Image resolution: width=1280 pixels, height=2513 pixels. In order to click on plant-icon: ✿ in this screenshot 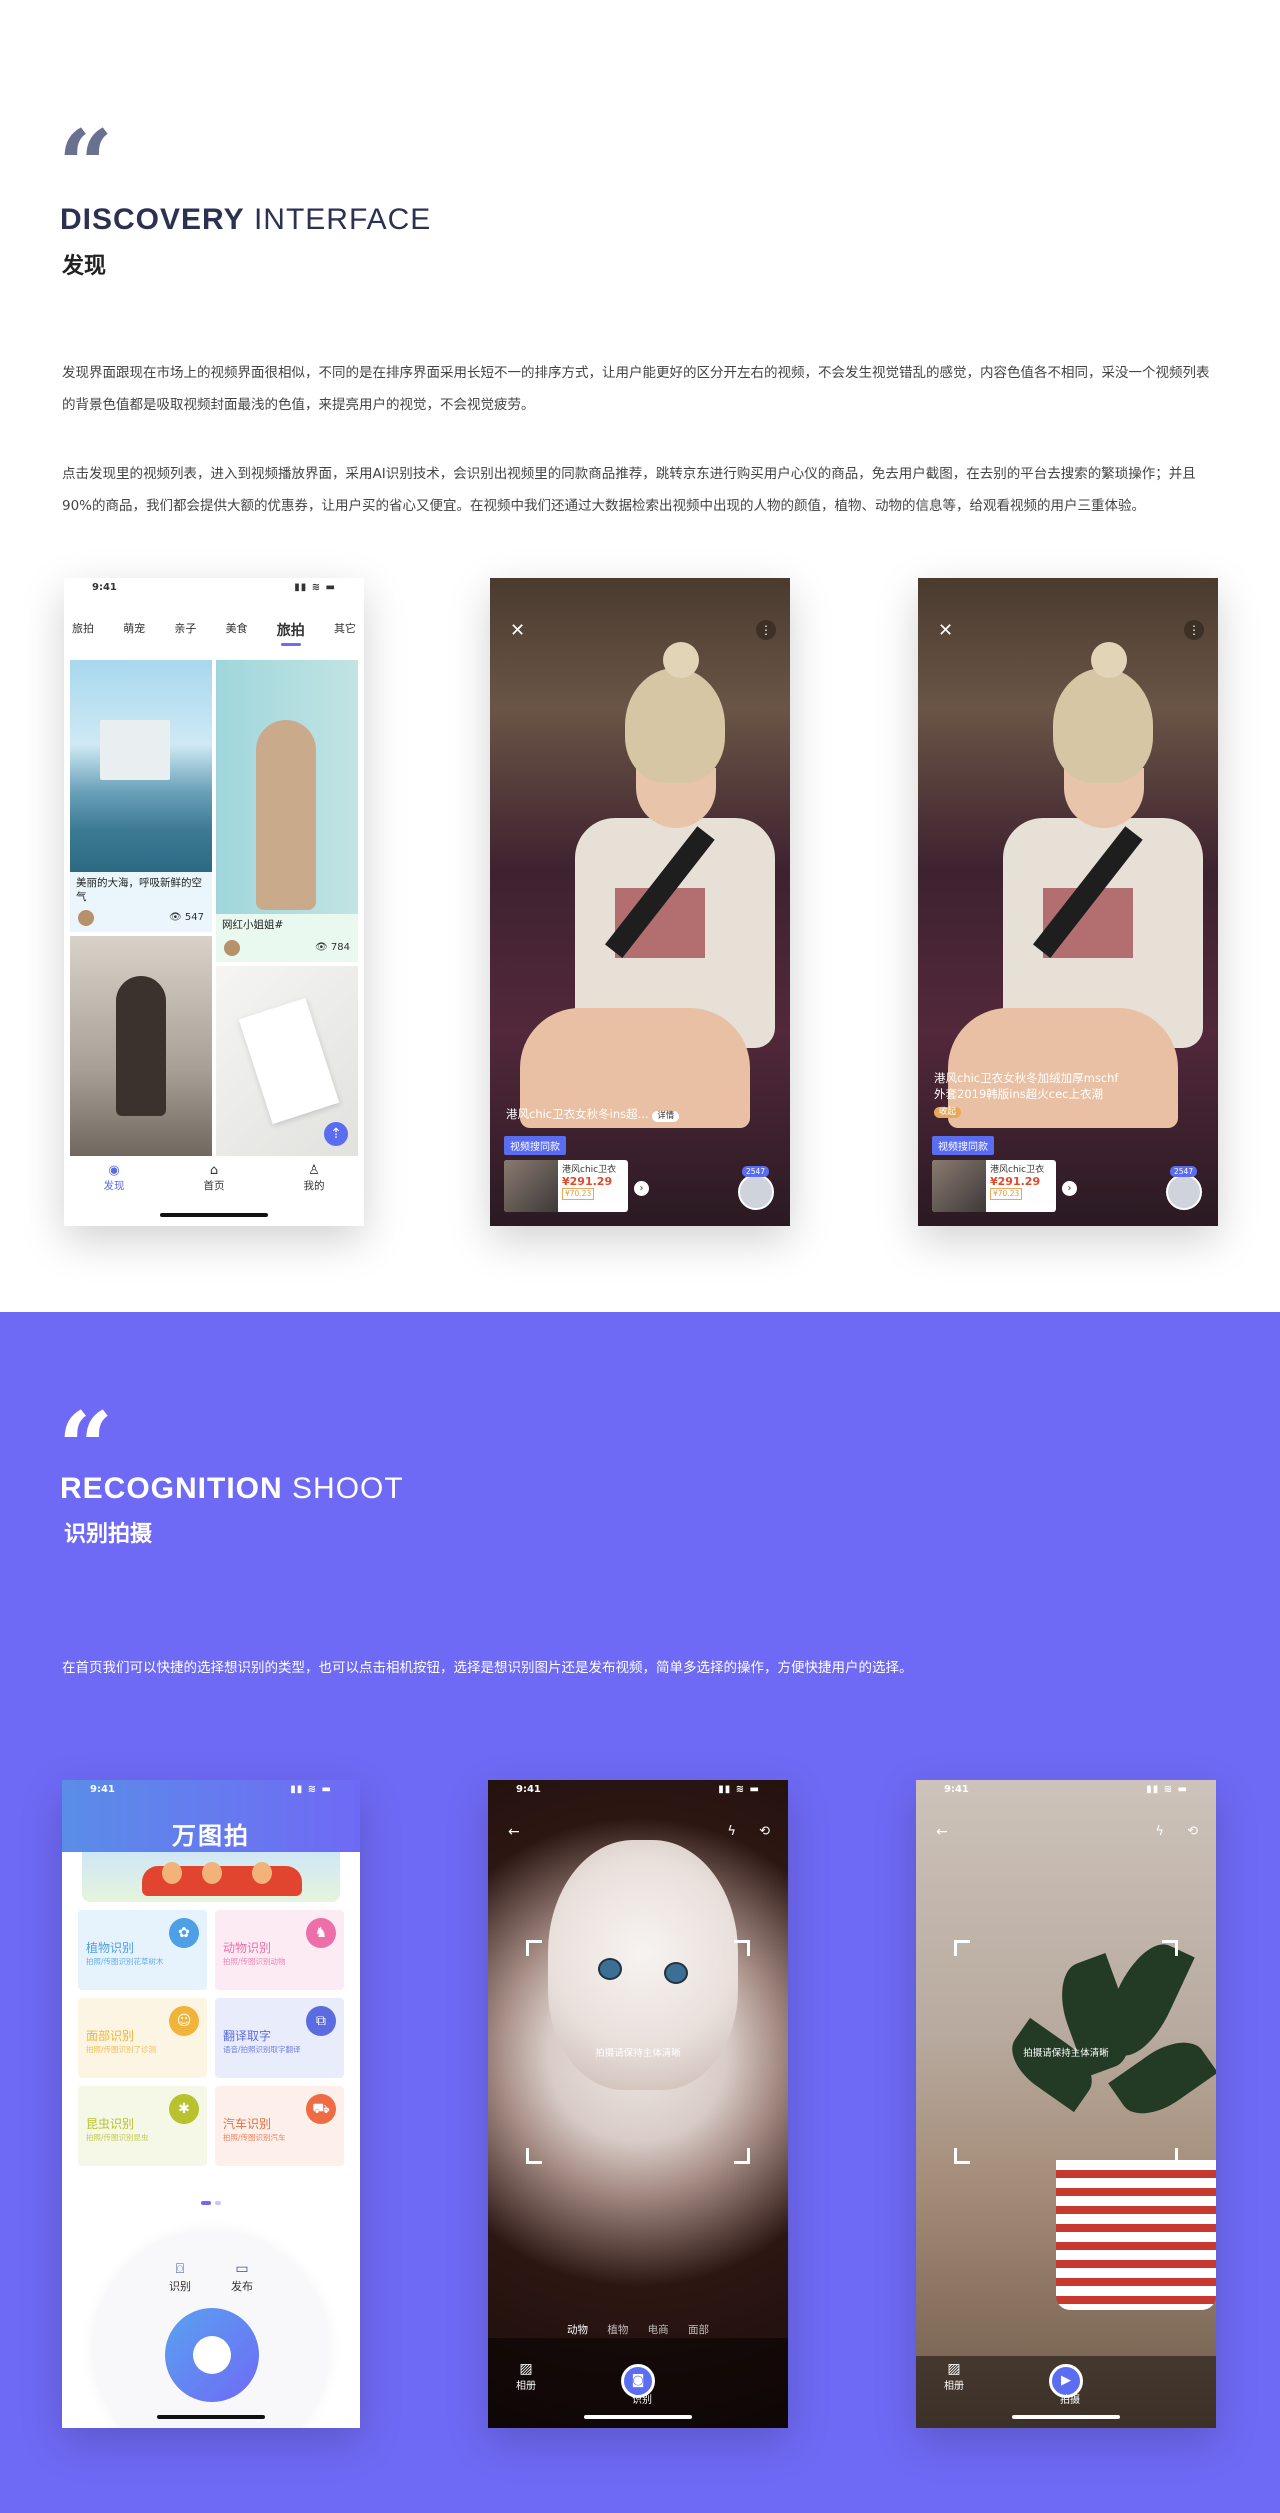, I will do `click(184, 1933)`.